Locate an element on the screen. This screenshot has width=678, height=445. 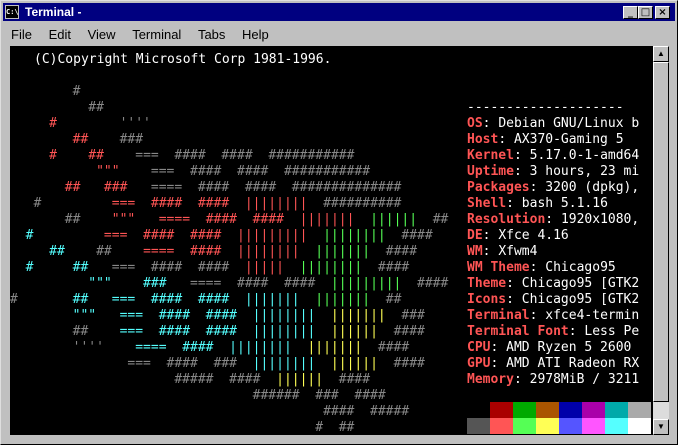
menu-terminal: Terminal is located at coordinates (155, 32).